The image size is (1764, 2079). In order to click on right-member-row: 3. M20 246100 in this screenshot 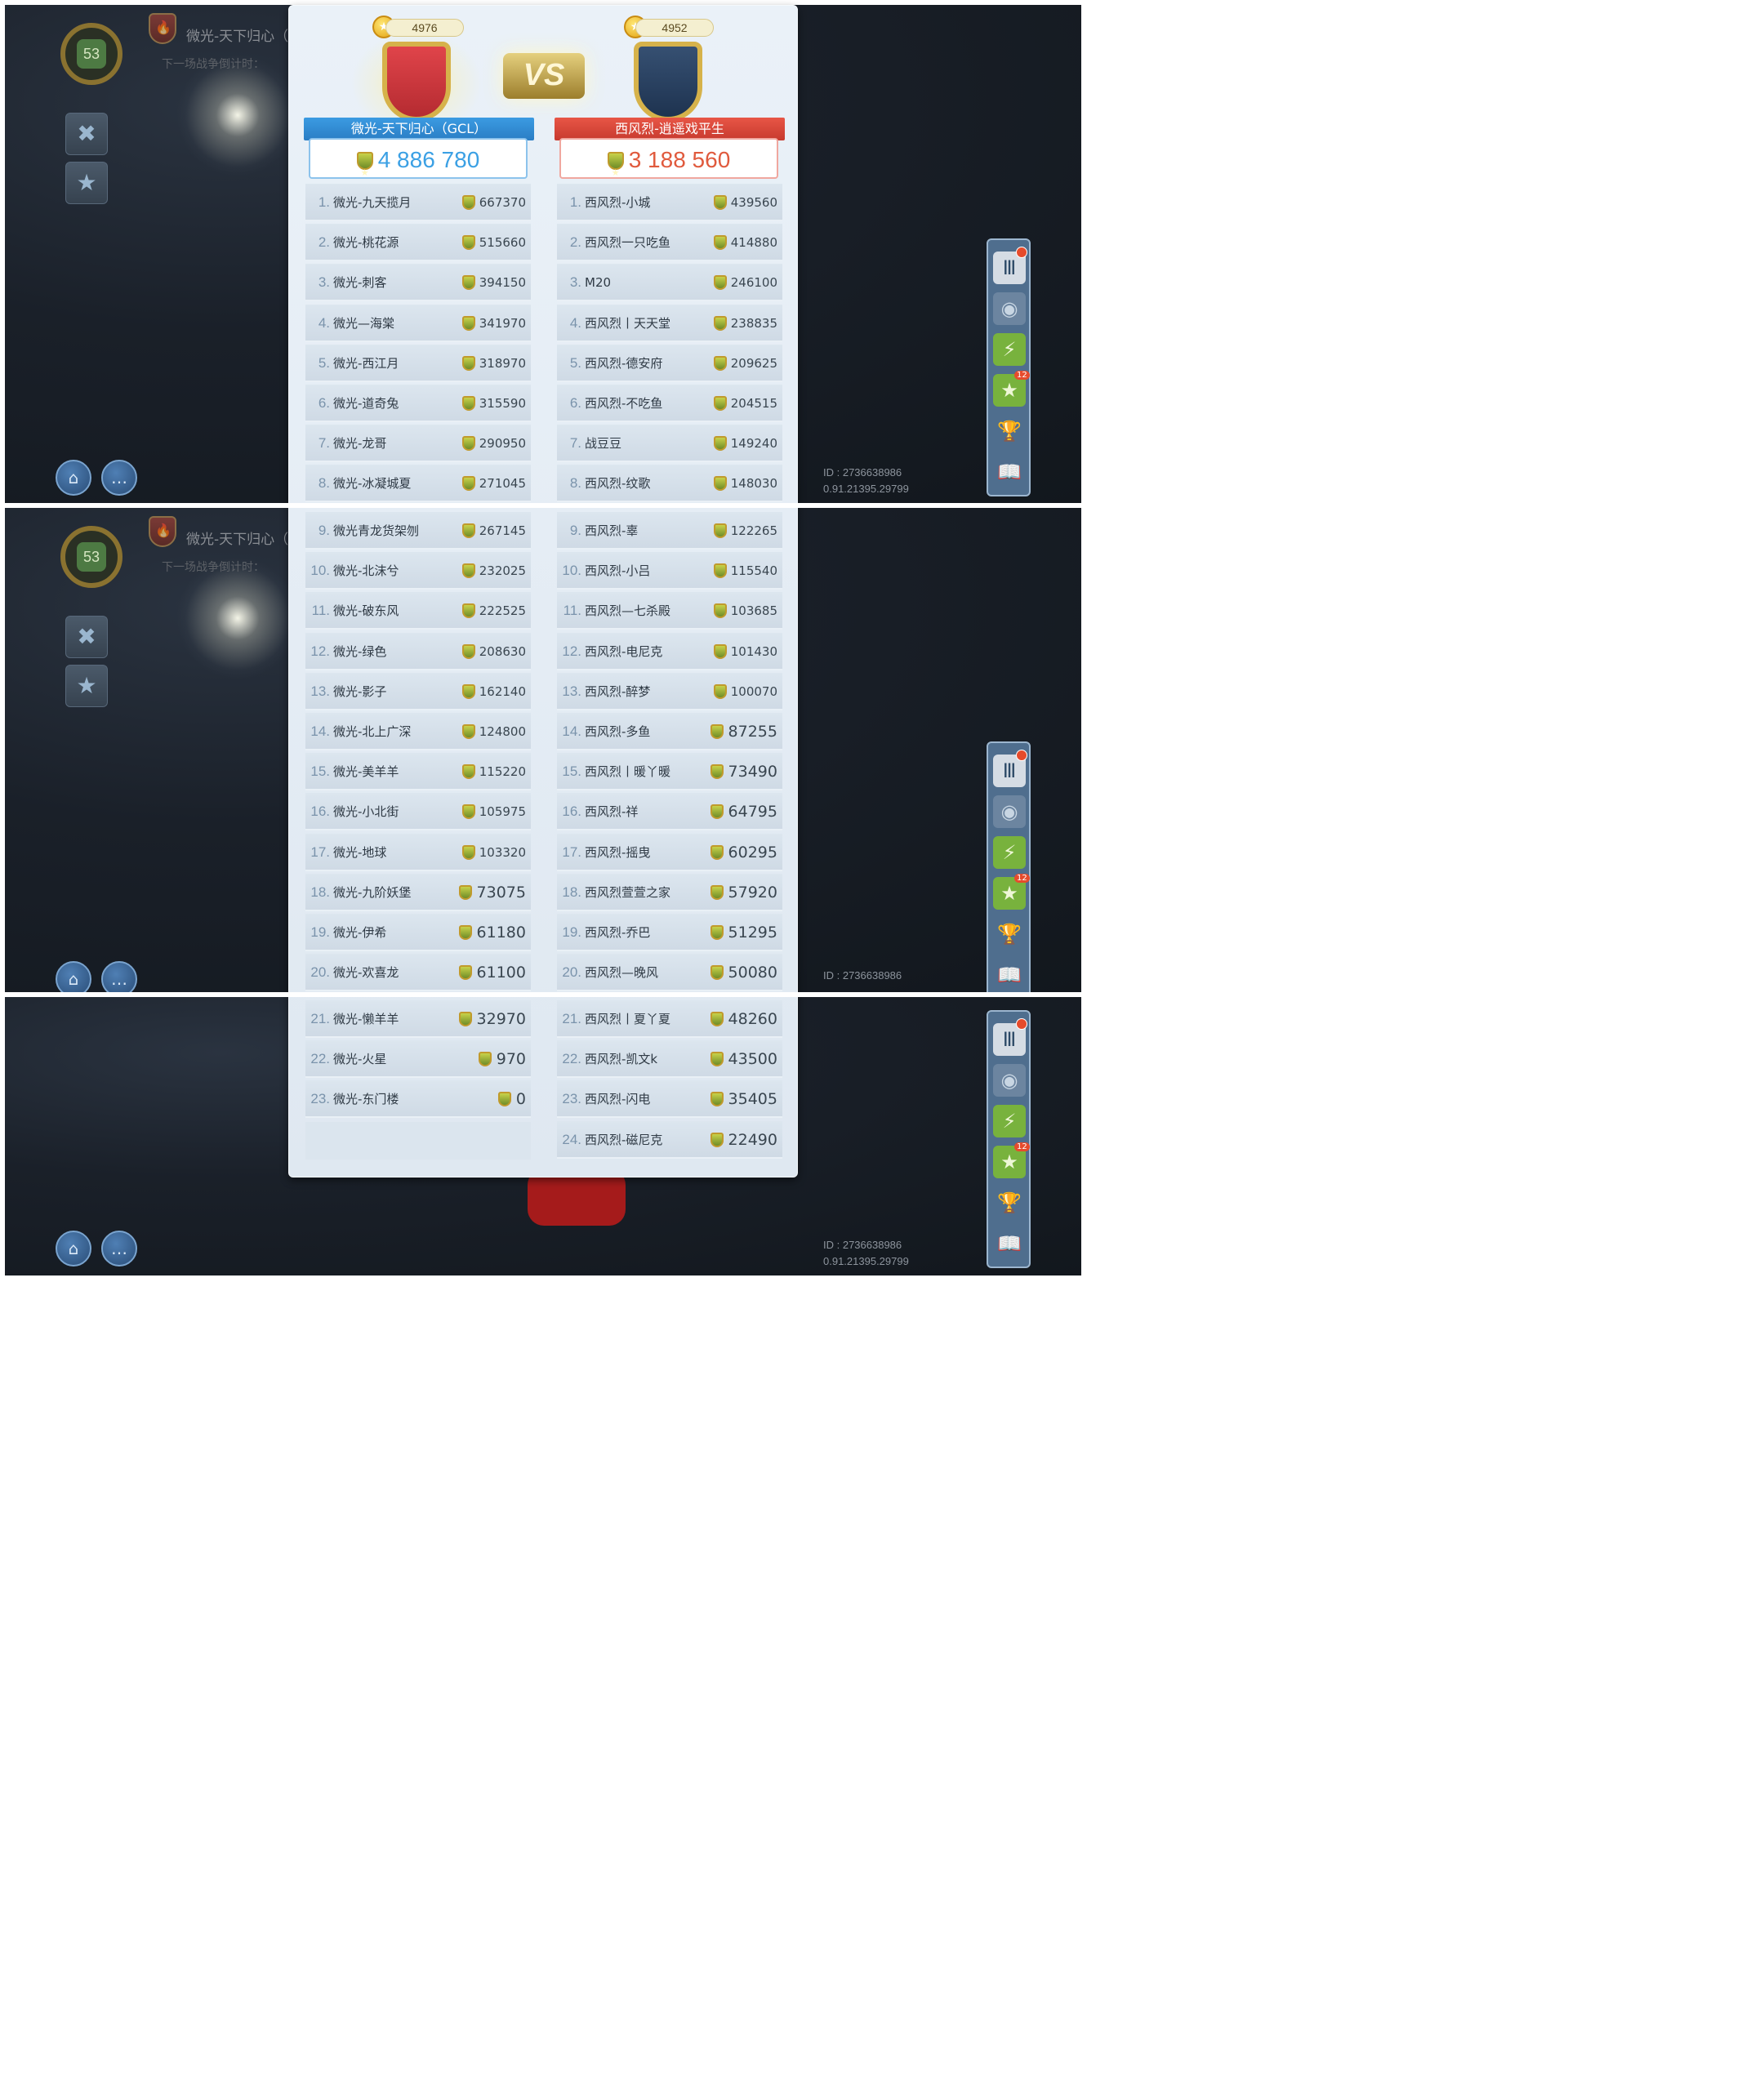, I will do `click(669, 283)`.